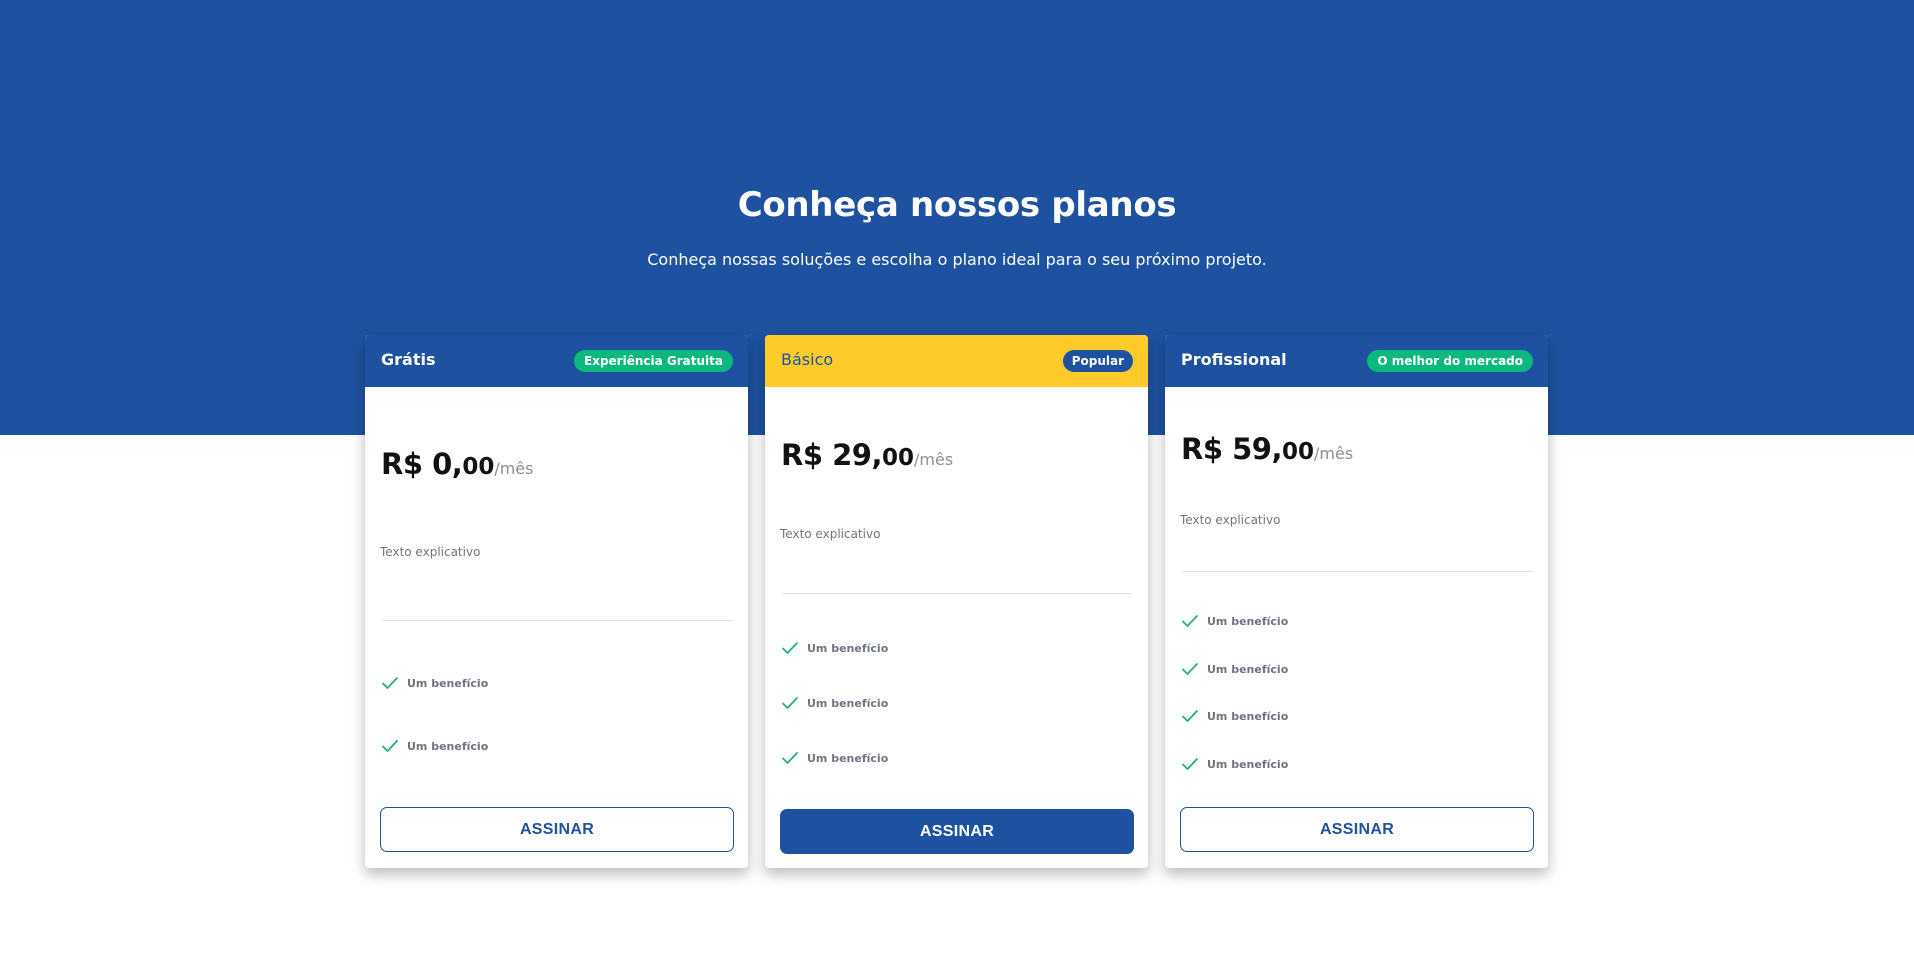 The width and height of the screenshot is (1914, 968). I want to click on plan-badge: Popular, so click(1097, 361).